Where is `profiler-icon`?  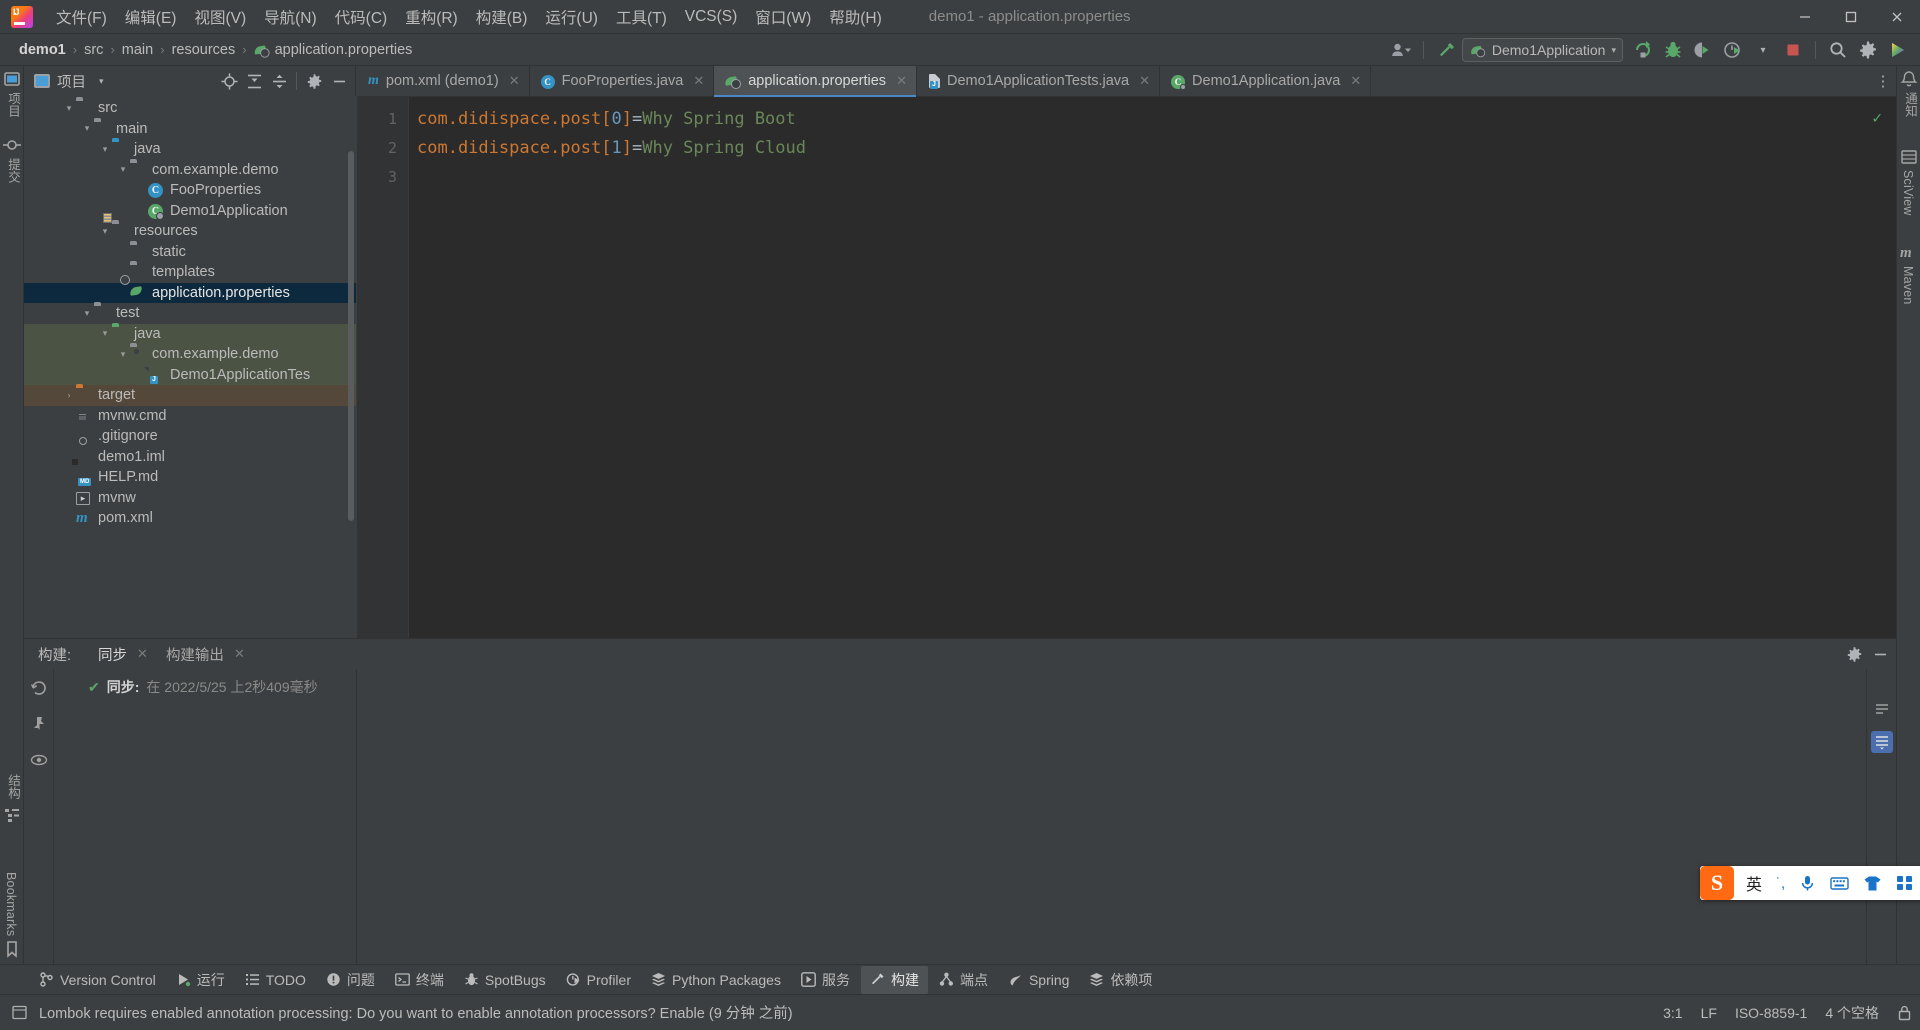 profiler-icon is located at coordinates (1733, 50).